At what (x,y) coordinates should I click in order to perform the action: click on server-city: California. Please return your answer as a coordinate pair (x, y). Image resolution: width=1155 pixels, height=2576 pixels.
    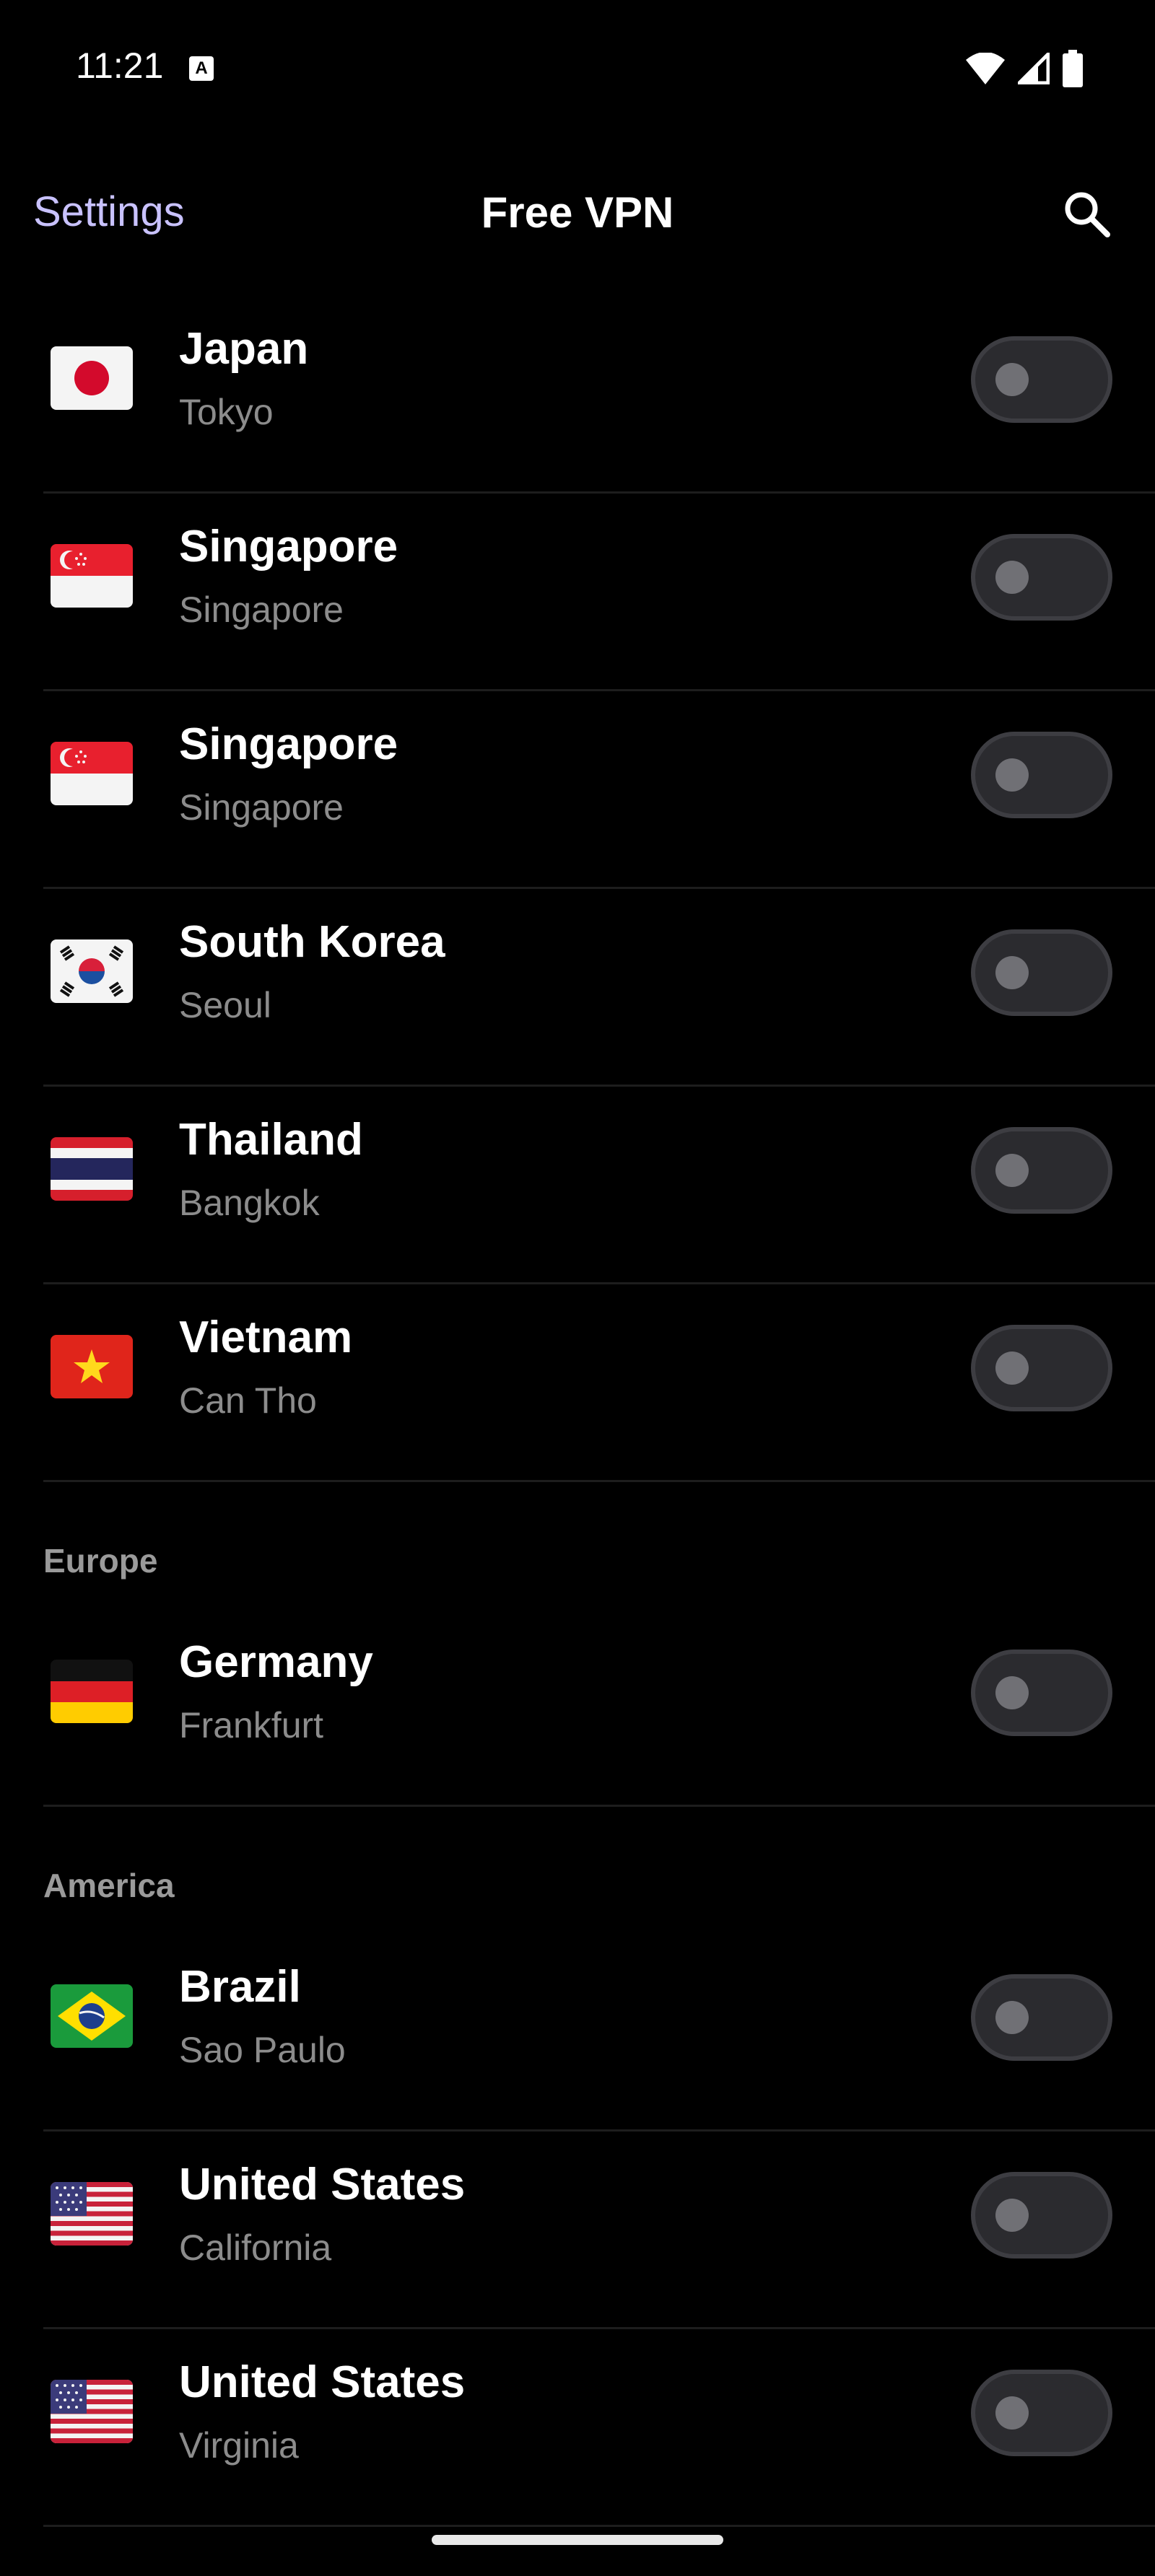
    Looking at the image, I should click on (256, 2247).